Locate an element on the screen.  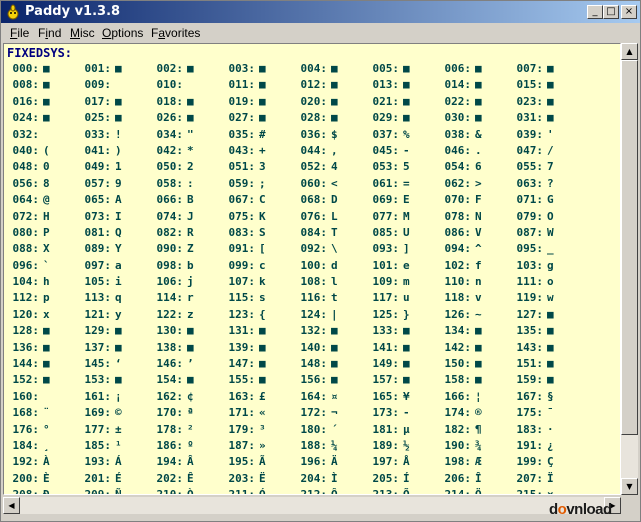
char-glyph: # is located at coordinates (262, 134).